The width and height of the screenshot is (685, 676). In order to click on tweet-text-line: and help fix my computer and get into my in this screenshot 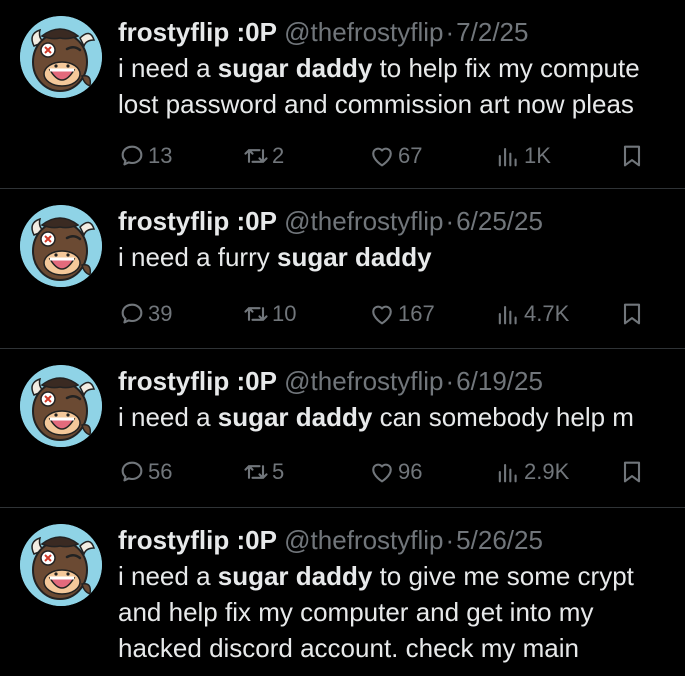, I will do `click(401, 612)`.